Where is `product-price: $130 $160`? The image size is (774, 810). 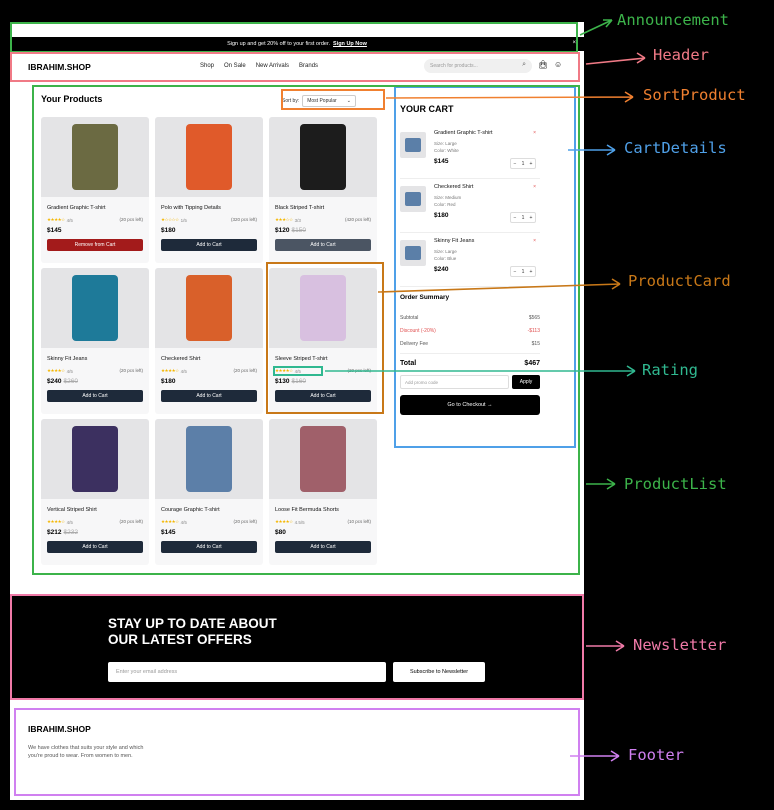 product-price: $130 $160 is located at coordinates (290, 381).